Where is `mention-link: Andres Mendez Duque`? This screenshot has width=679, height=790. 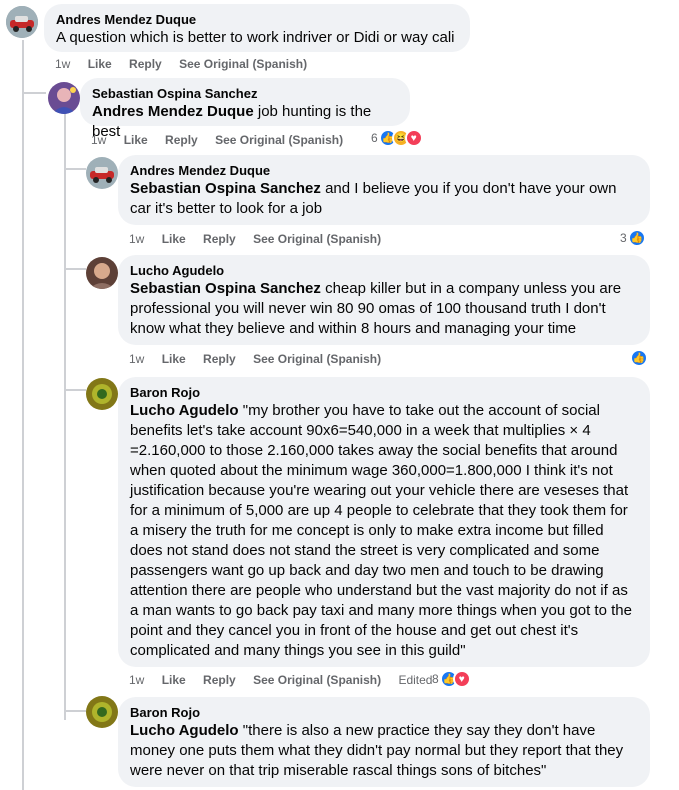 mention-link: Andres Mendez Duque is located at coordinates (173, 111).